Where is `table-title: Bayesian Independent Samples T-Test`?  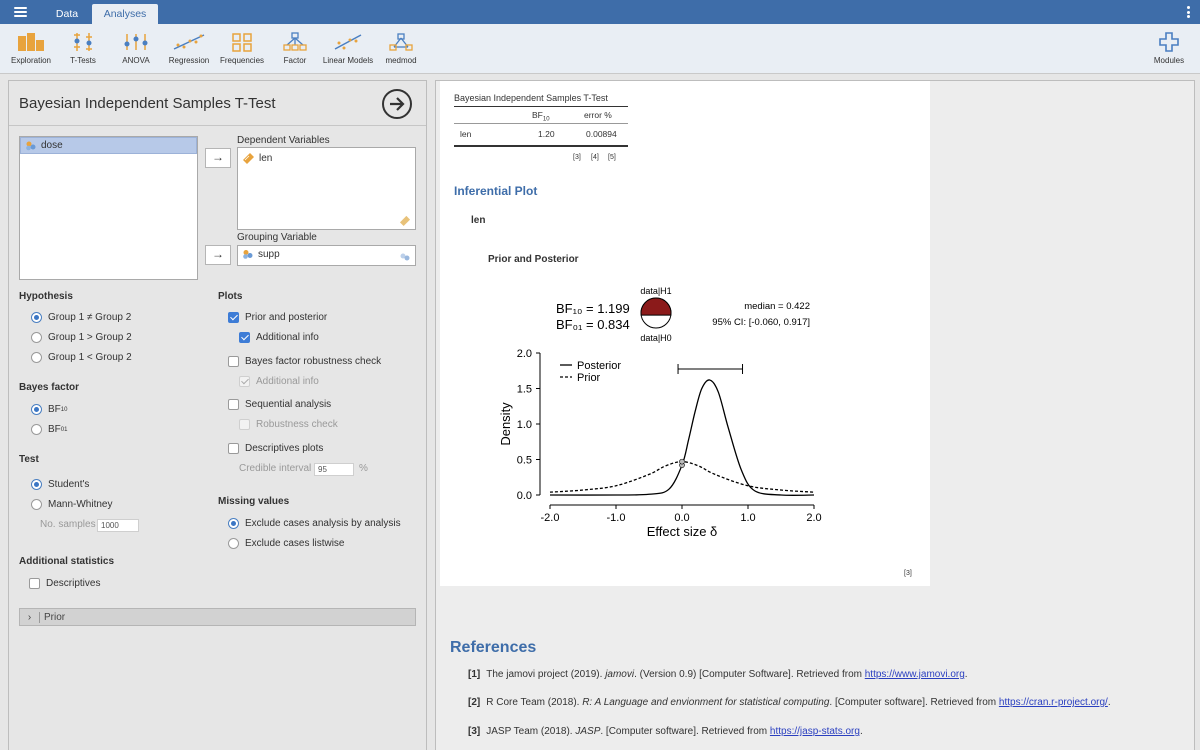 table-title: Bayesian Independent Samples T-Test is located at coordinates (531, 98).